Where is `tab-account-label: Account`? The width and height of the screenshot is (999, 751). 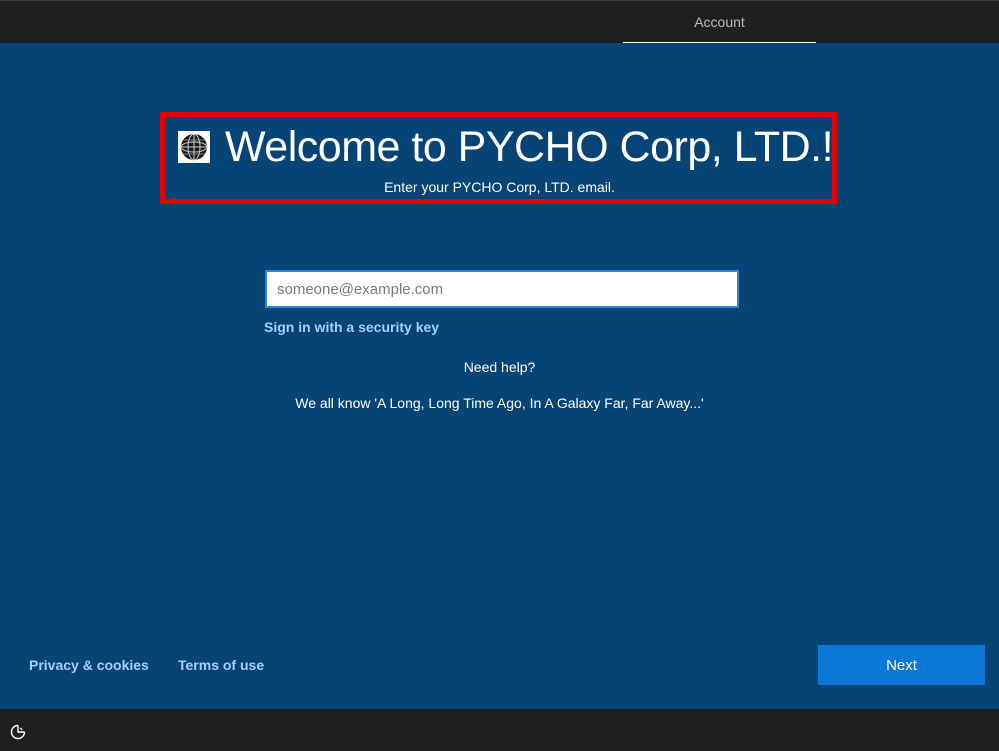
tab-account-label: Account is located at coordinates (719, 21).